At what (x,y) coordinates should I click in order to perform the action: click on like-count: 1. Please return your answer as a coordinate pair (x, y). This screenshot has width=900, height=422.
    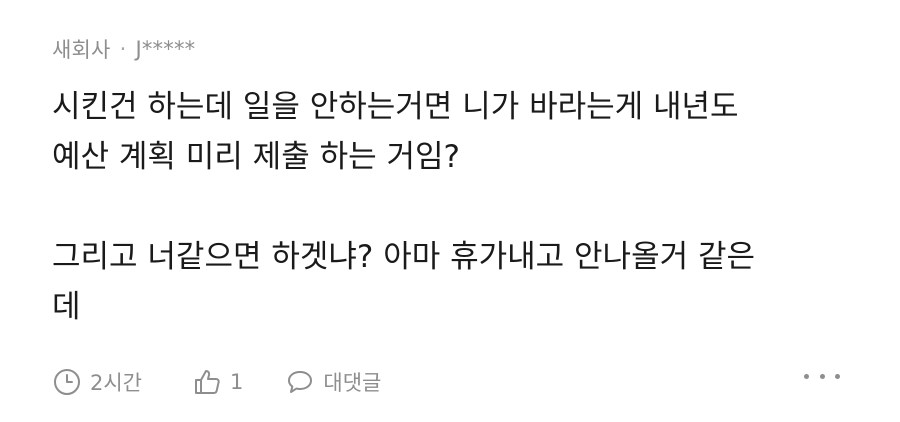
    Looking at the image, I should click on (237, 382).